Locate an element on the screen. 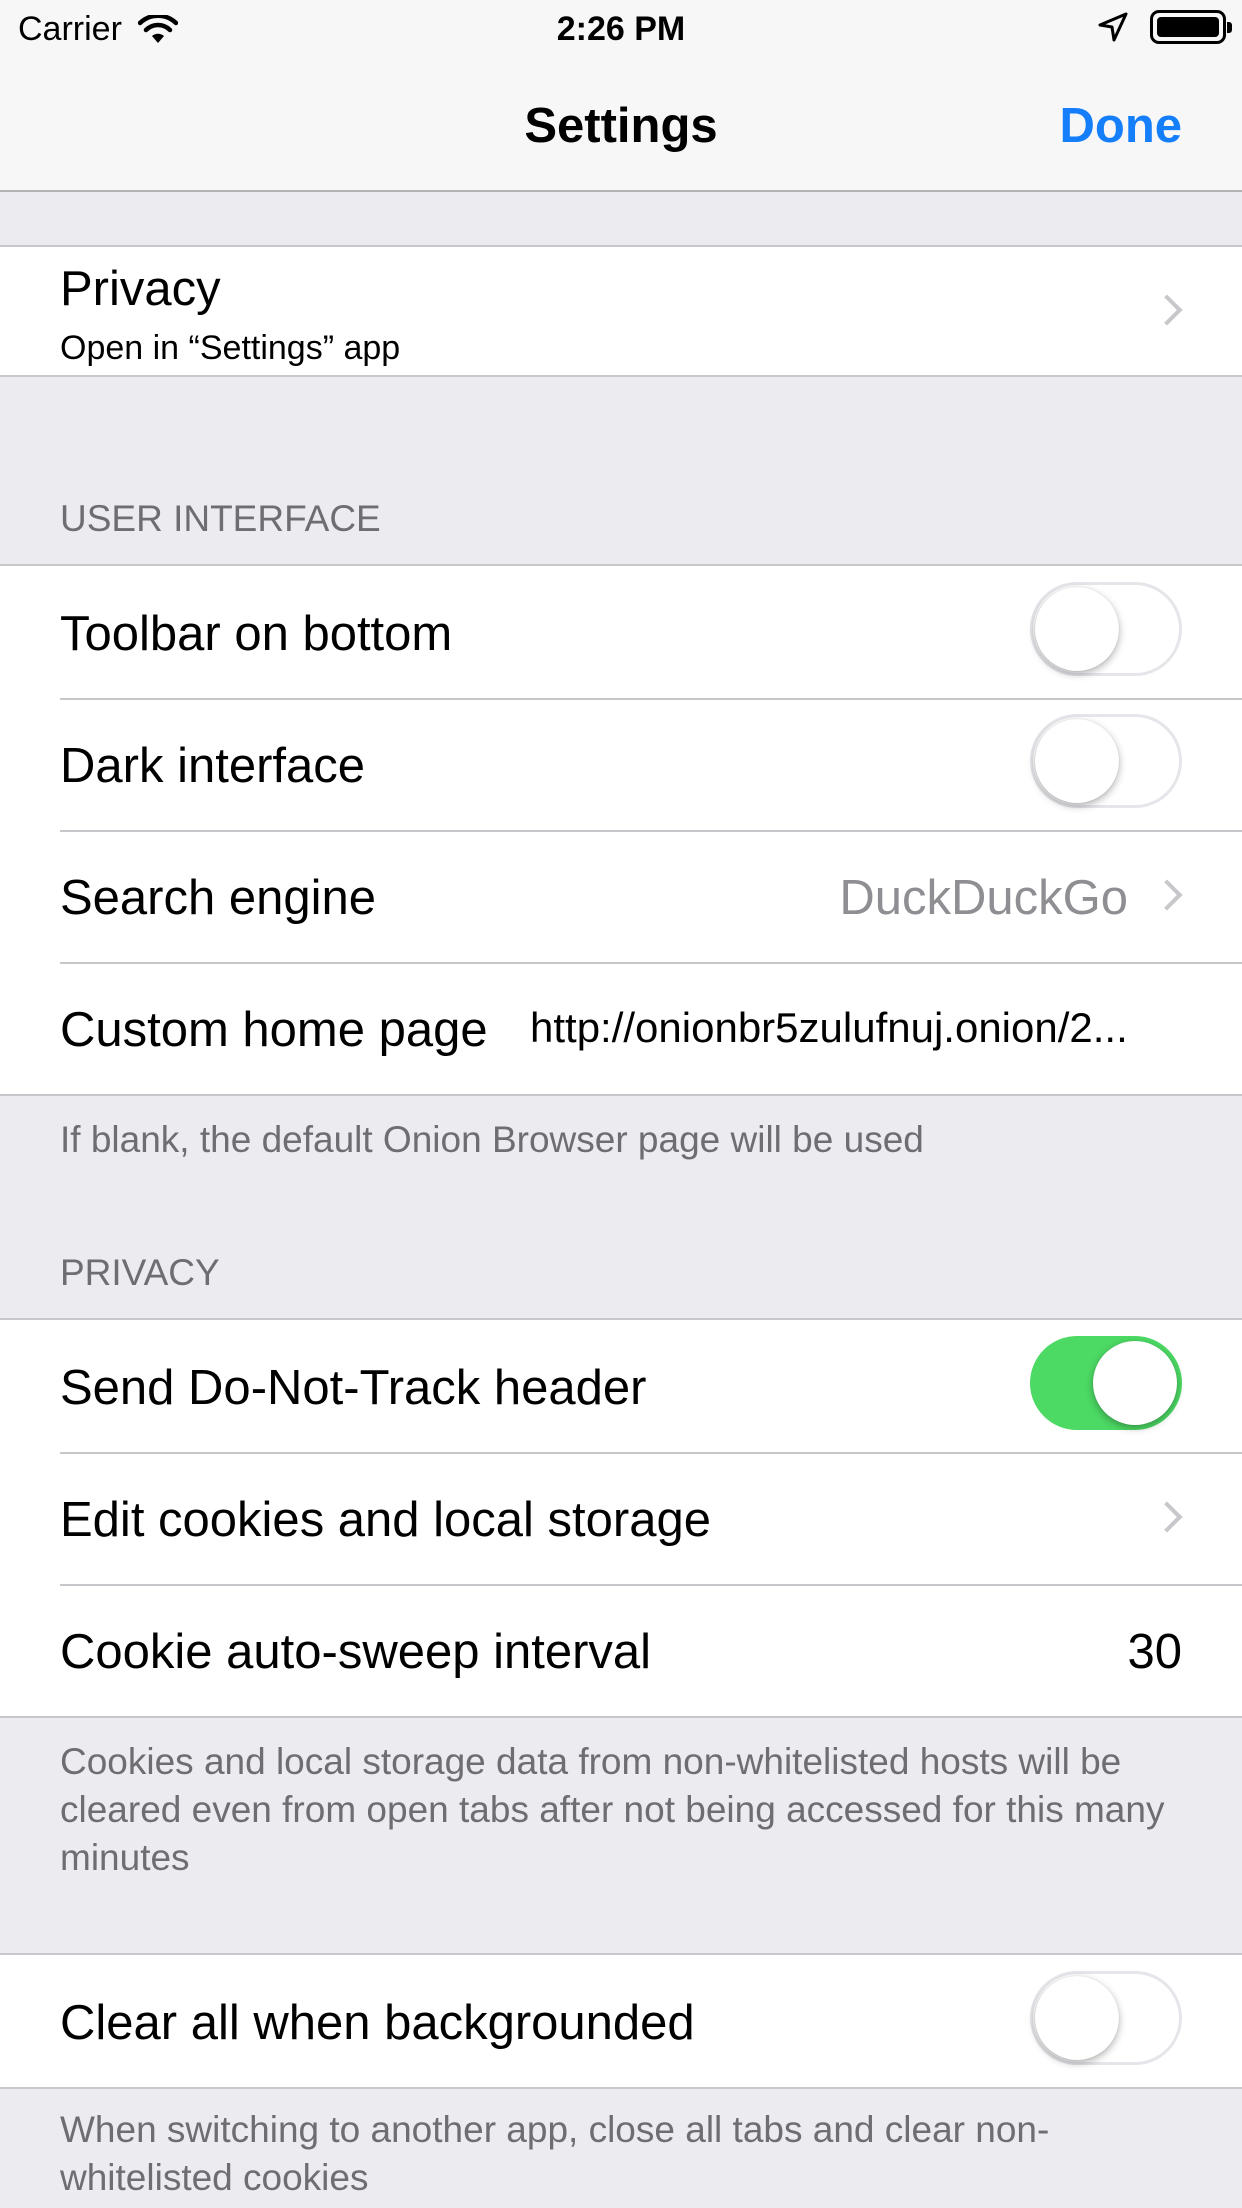  backgrounding-group: Clear all when backgrounded is located at coordinates (621, 2021).